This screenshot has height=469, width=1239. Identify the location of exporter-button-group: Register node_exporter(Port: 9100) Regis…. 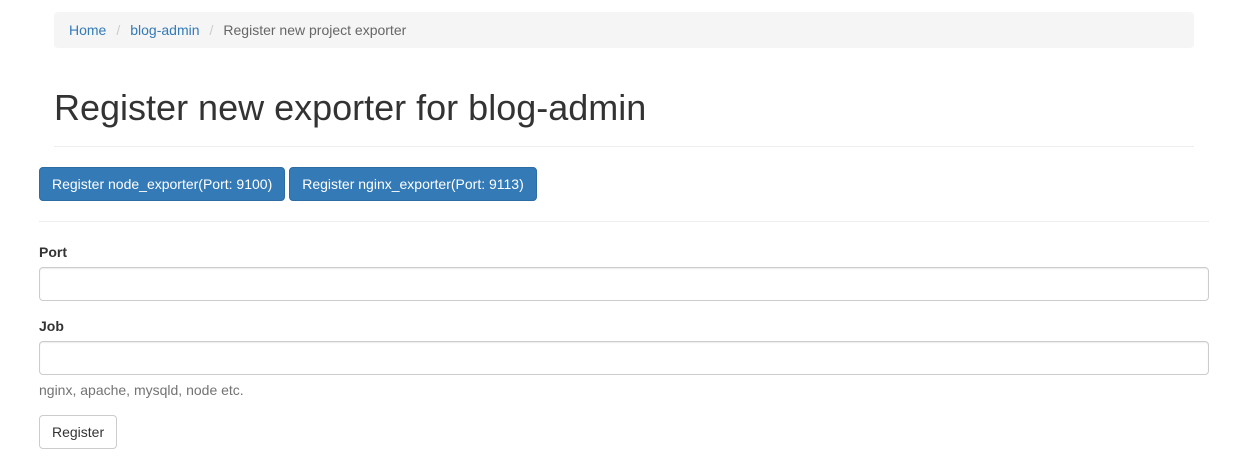
(288, 184).